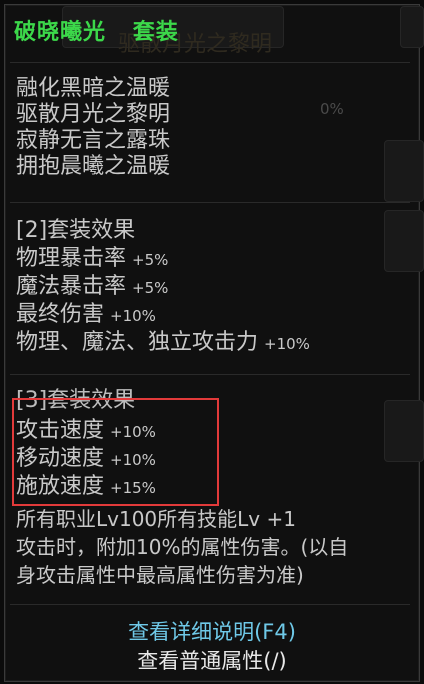 This screenshot has width=424, height=684. I want to click on set2-effect: 最终伤害 +10%, so click(86, 315).